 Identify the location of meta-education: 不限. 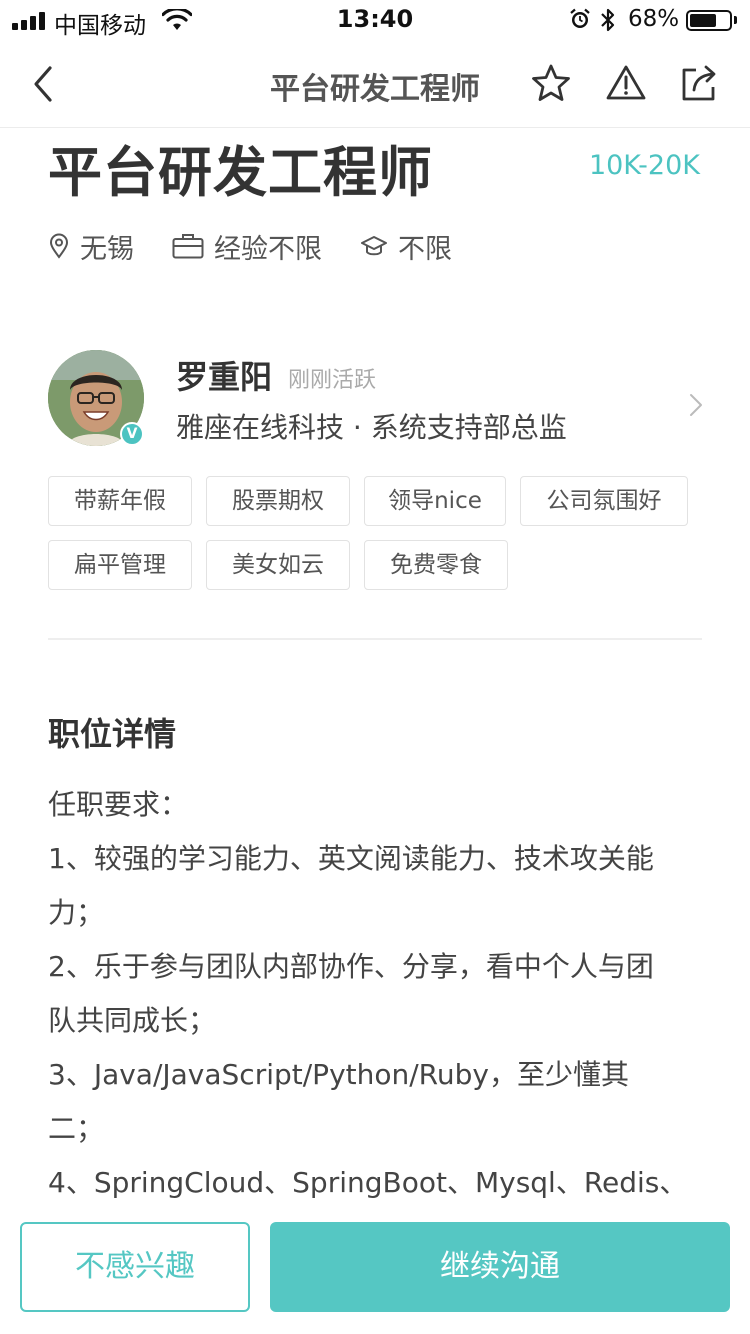
(406, 246).